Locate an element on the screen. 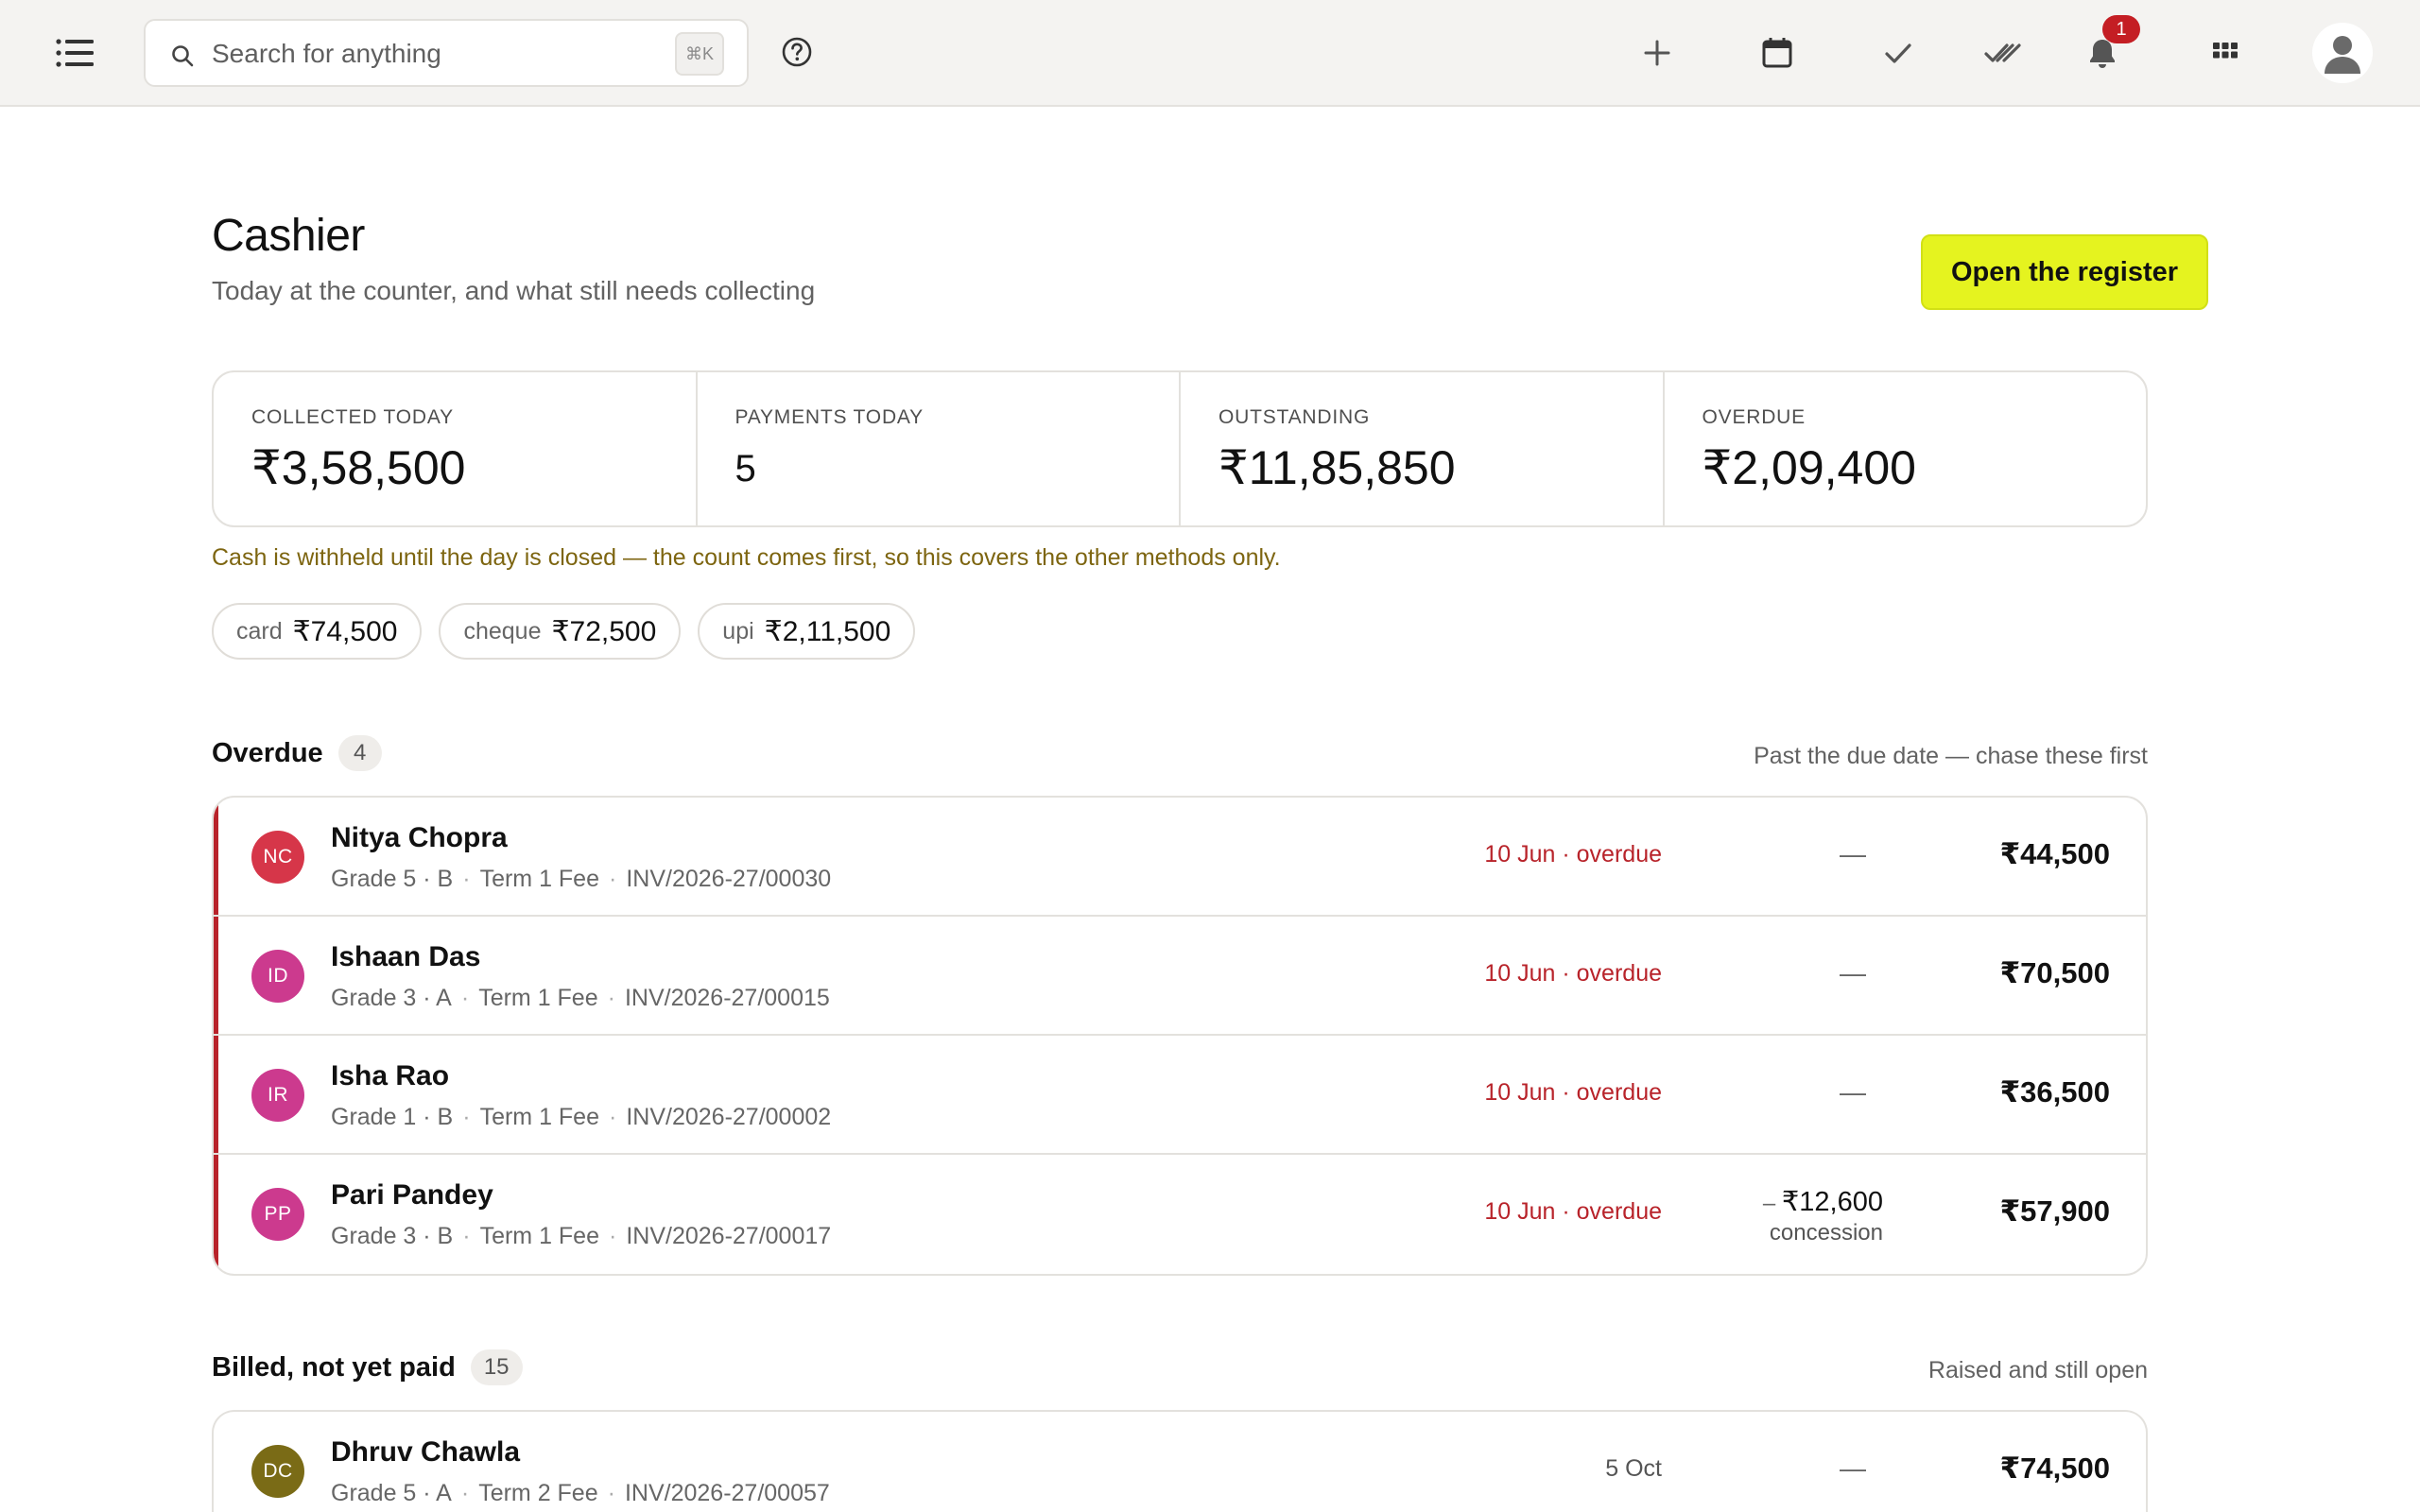 The width and height of the screenshot is (2420, 1512). top-bar: ⌘K 1 is located at coordinates (1210, 53).